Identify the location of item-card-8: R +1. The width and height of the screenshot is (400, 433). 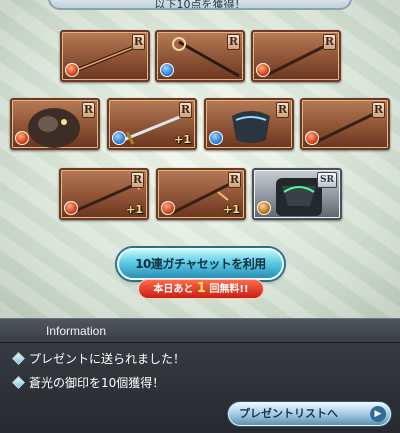
(104, 194).